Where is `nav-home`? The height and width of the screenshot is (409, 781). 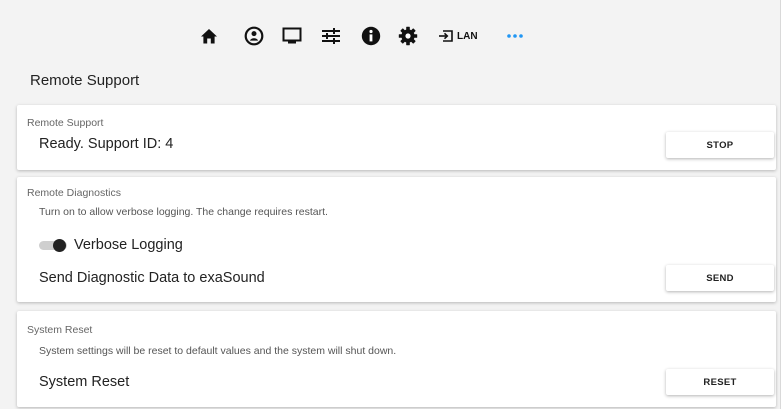 nav-home is located at coordinates (209, 36).